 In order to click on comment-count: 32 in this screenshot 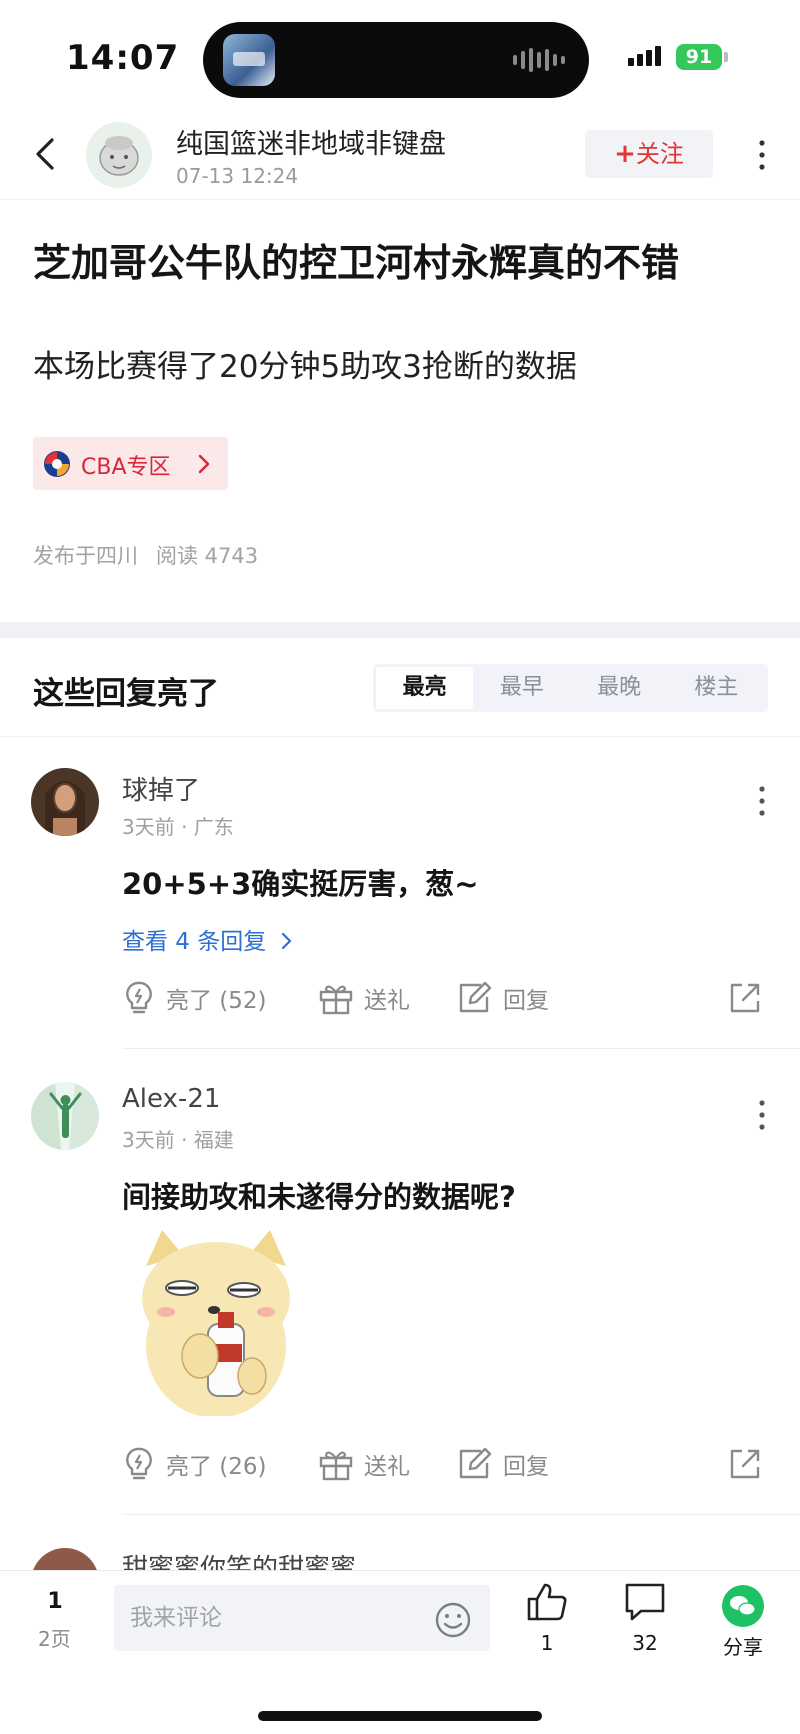, I will do `click(645, 1643)`.